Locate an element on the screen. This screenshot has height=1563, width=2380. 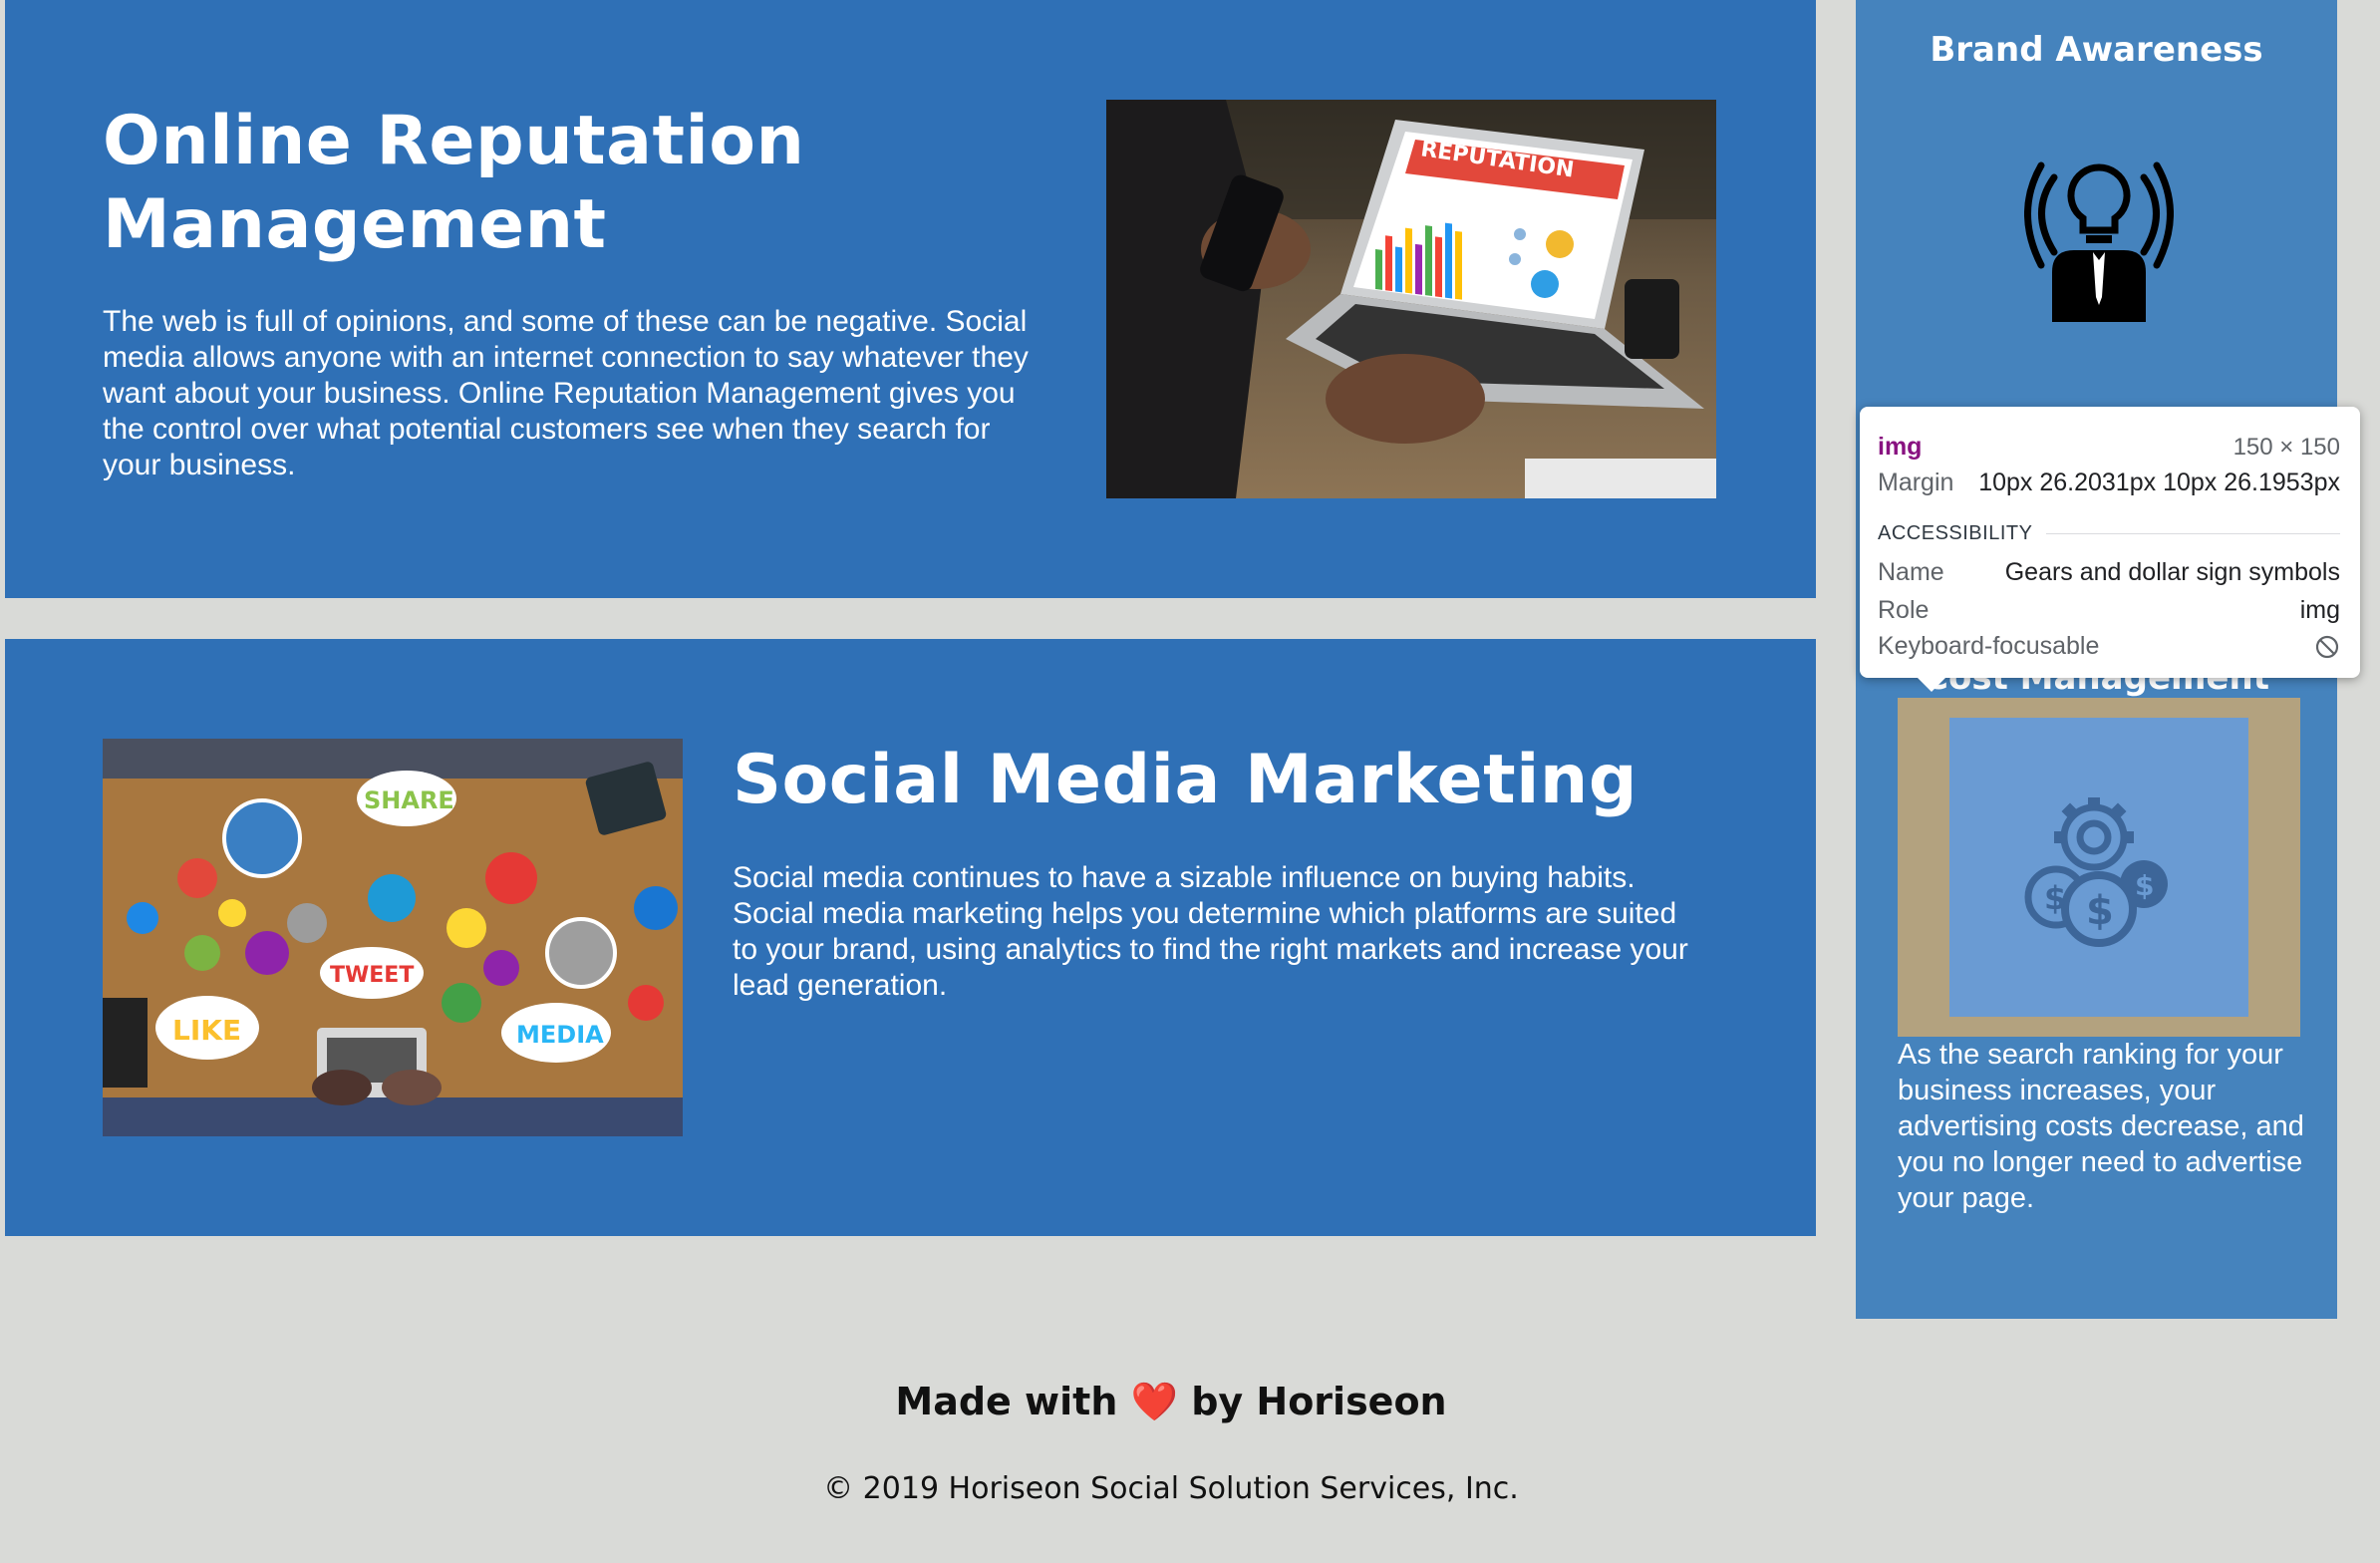
lightbulb-person-icon is located at coordinates (2099, 242).